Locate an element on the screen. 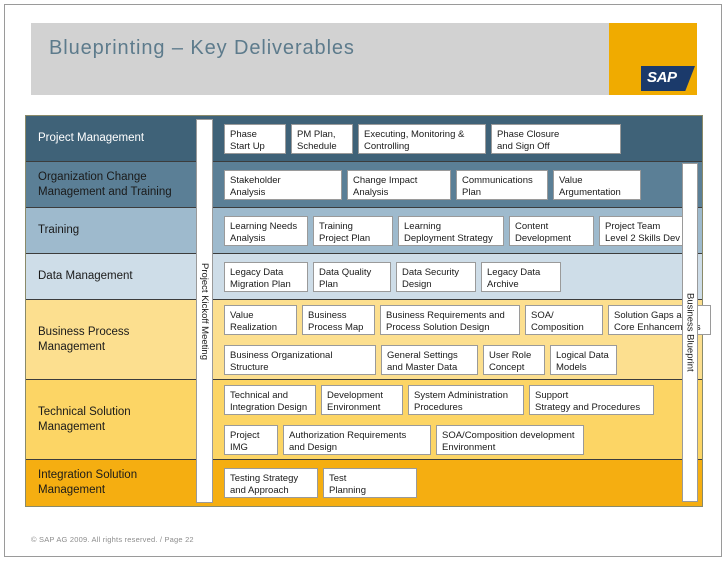  deliverable-box: PM Plan, Schedule is located at coordinates (322, 139).